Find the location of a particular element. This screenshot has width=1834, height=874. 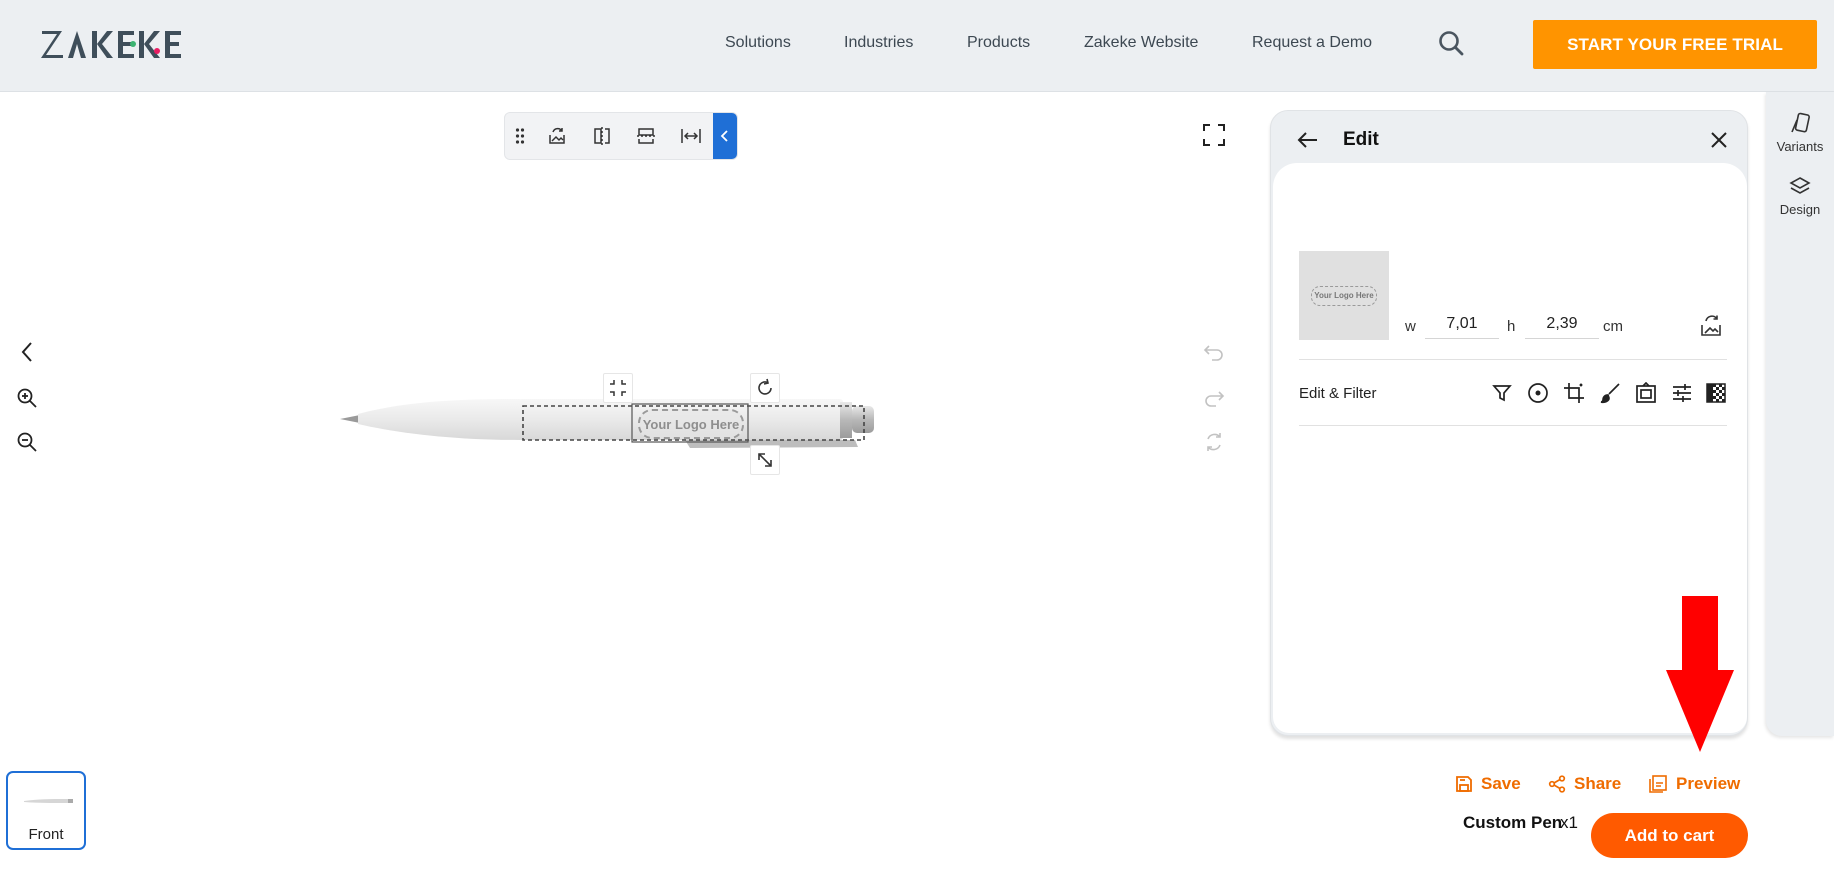

width-label: w is located at coordinates (1410, 326).